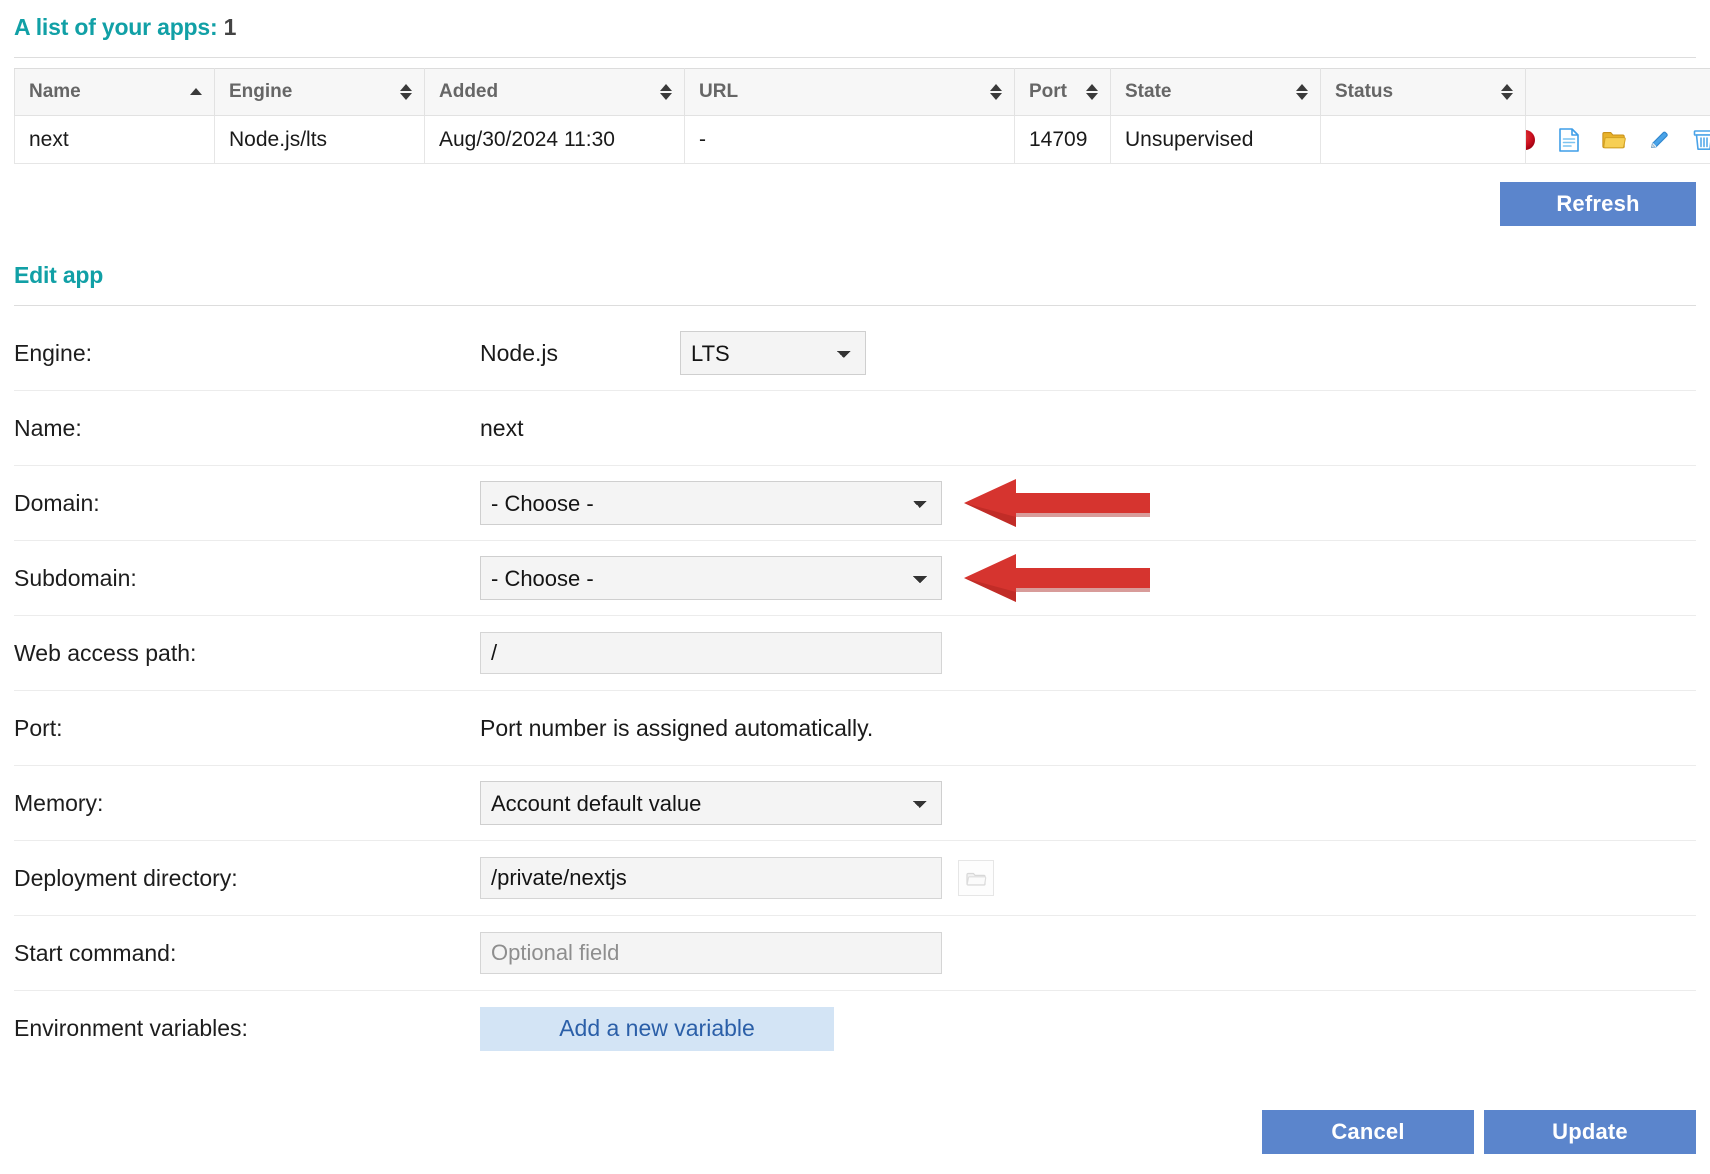  I want to click on column-header-actions, so click(1618, 92).